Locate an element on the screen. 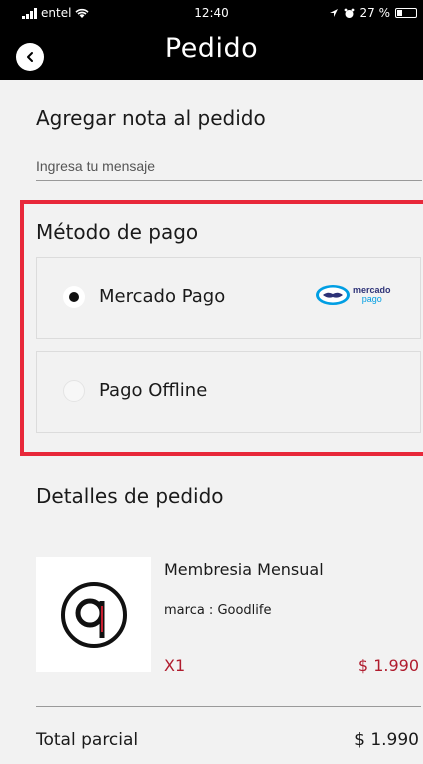 This screenshot has height=764, width=423. logo-line-2: pago is located at coordinates (371, 299).